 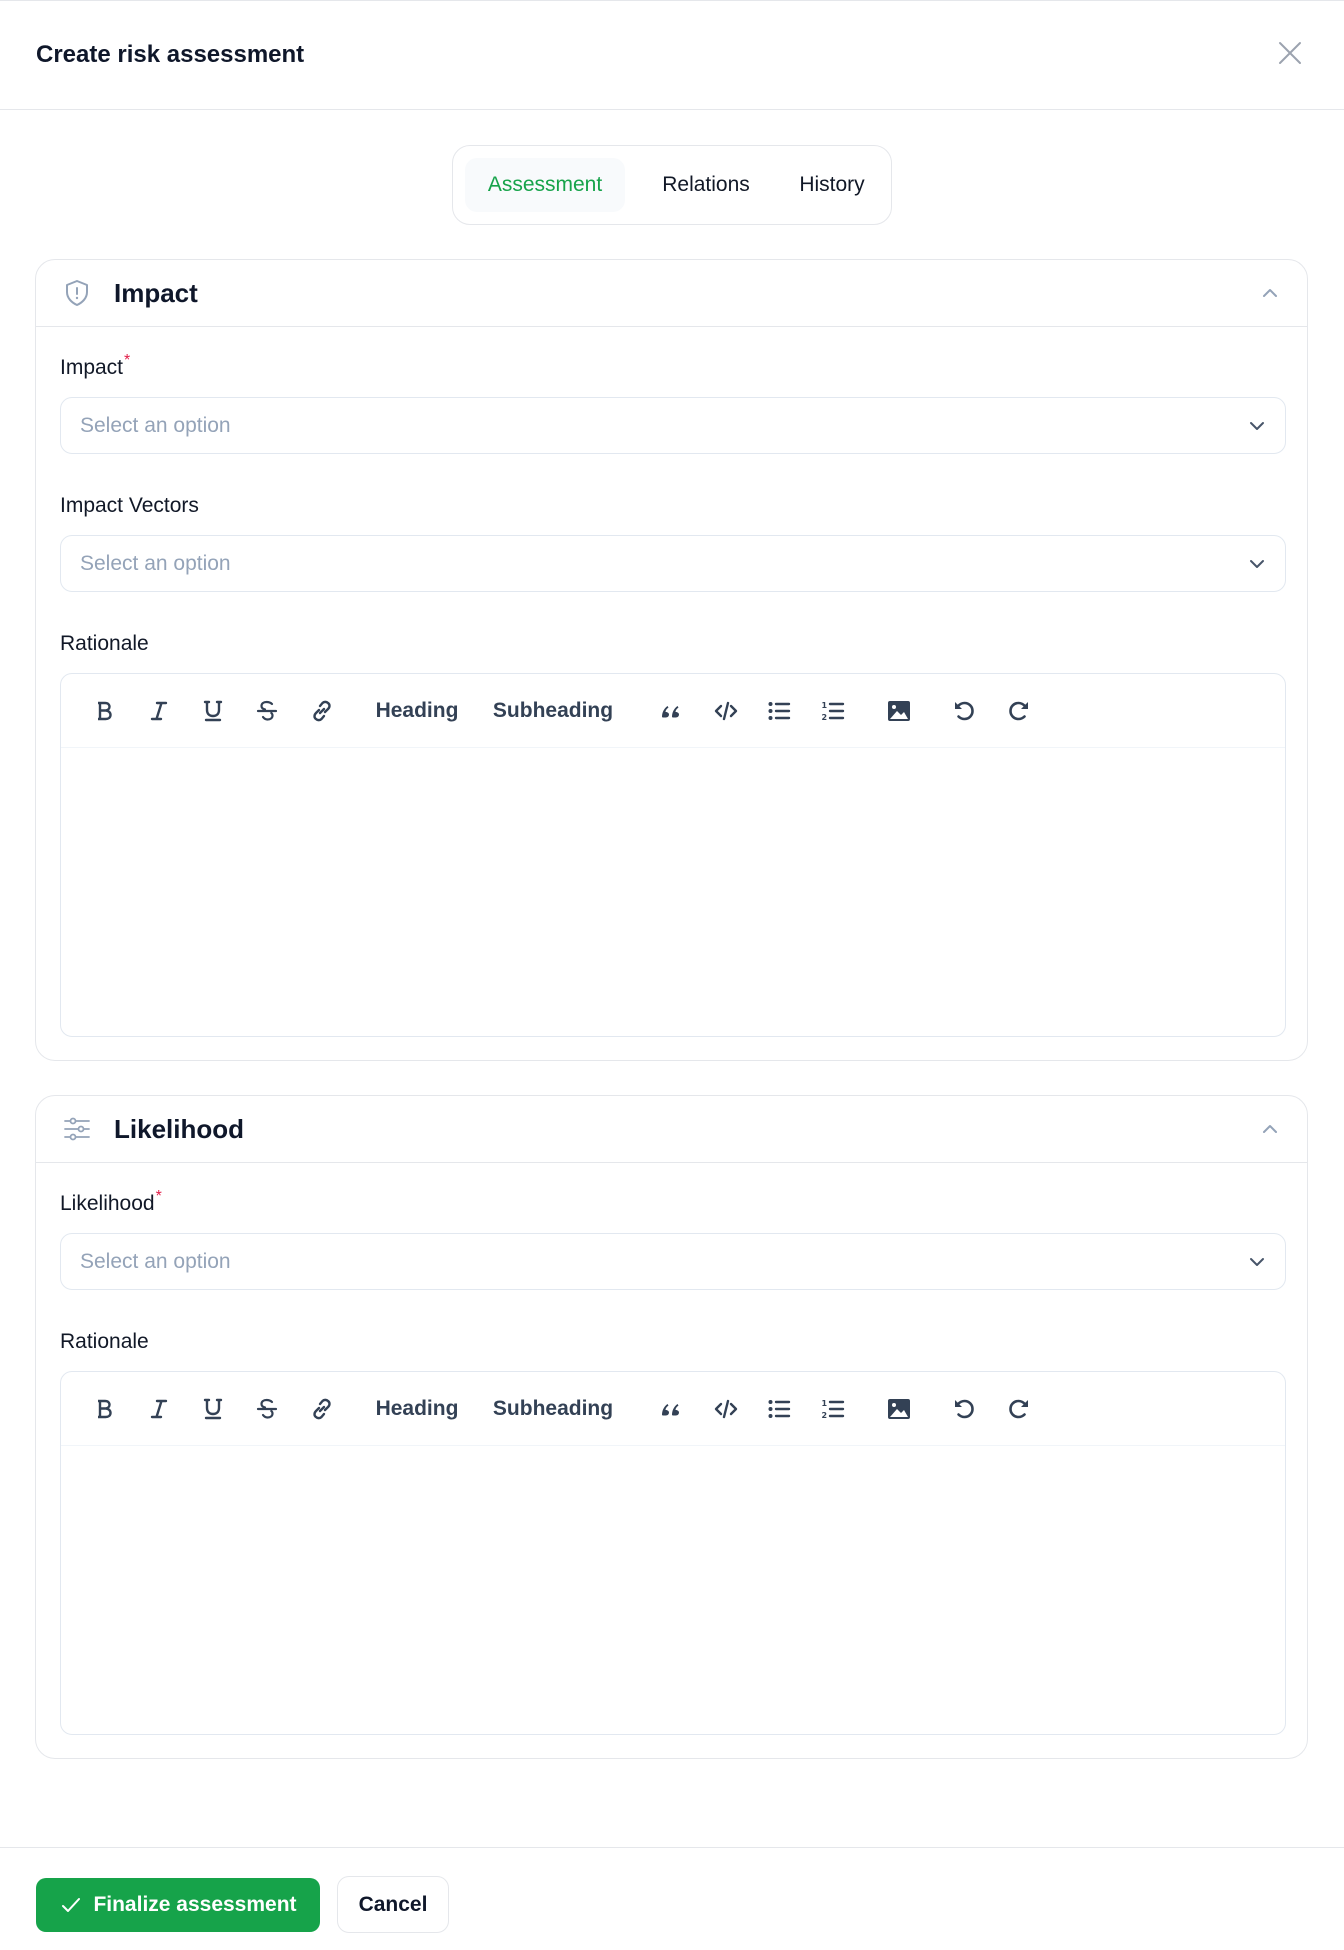 What do you see at coordinates (706, 185) in the screenshot?
I see `tab-relations: Relations` at bounding box center [706, 185].